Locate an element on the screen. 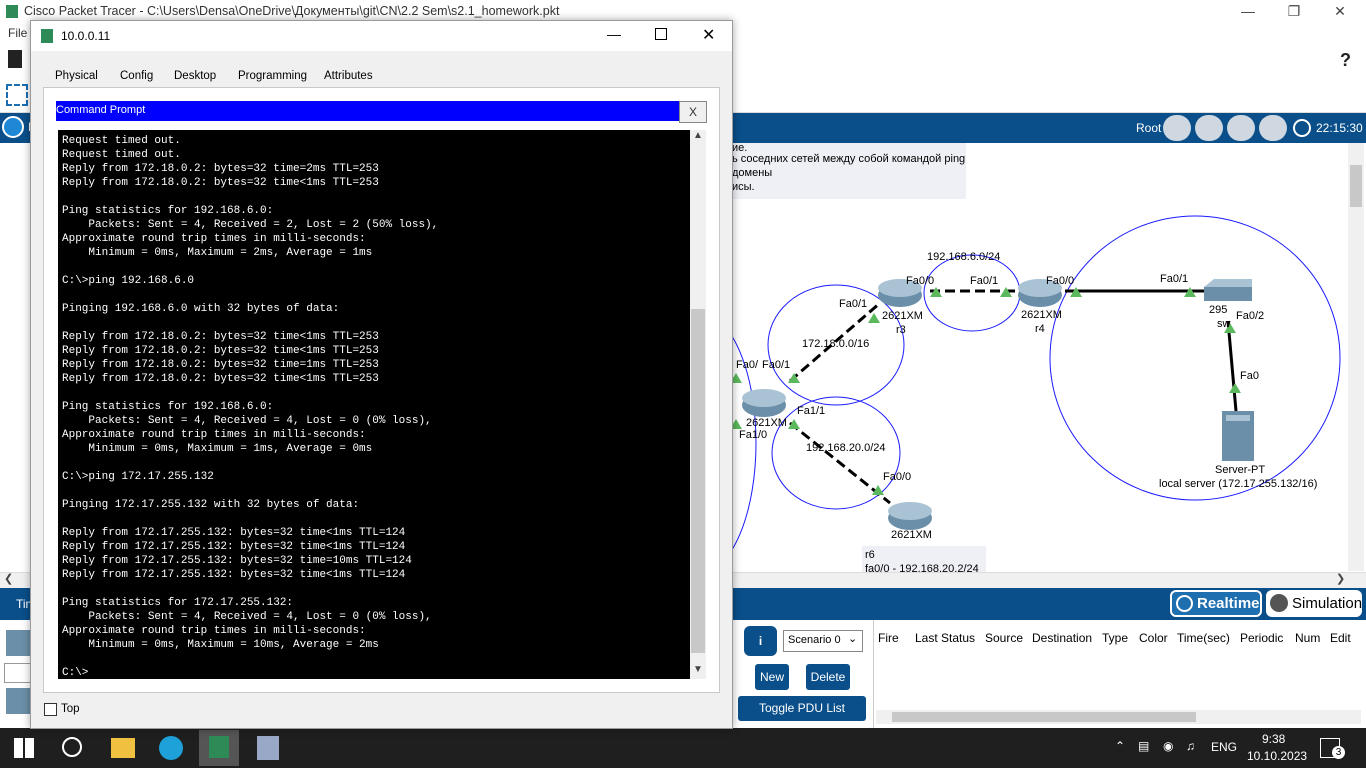  root-label: Root is located at coordinates (1149, 128).